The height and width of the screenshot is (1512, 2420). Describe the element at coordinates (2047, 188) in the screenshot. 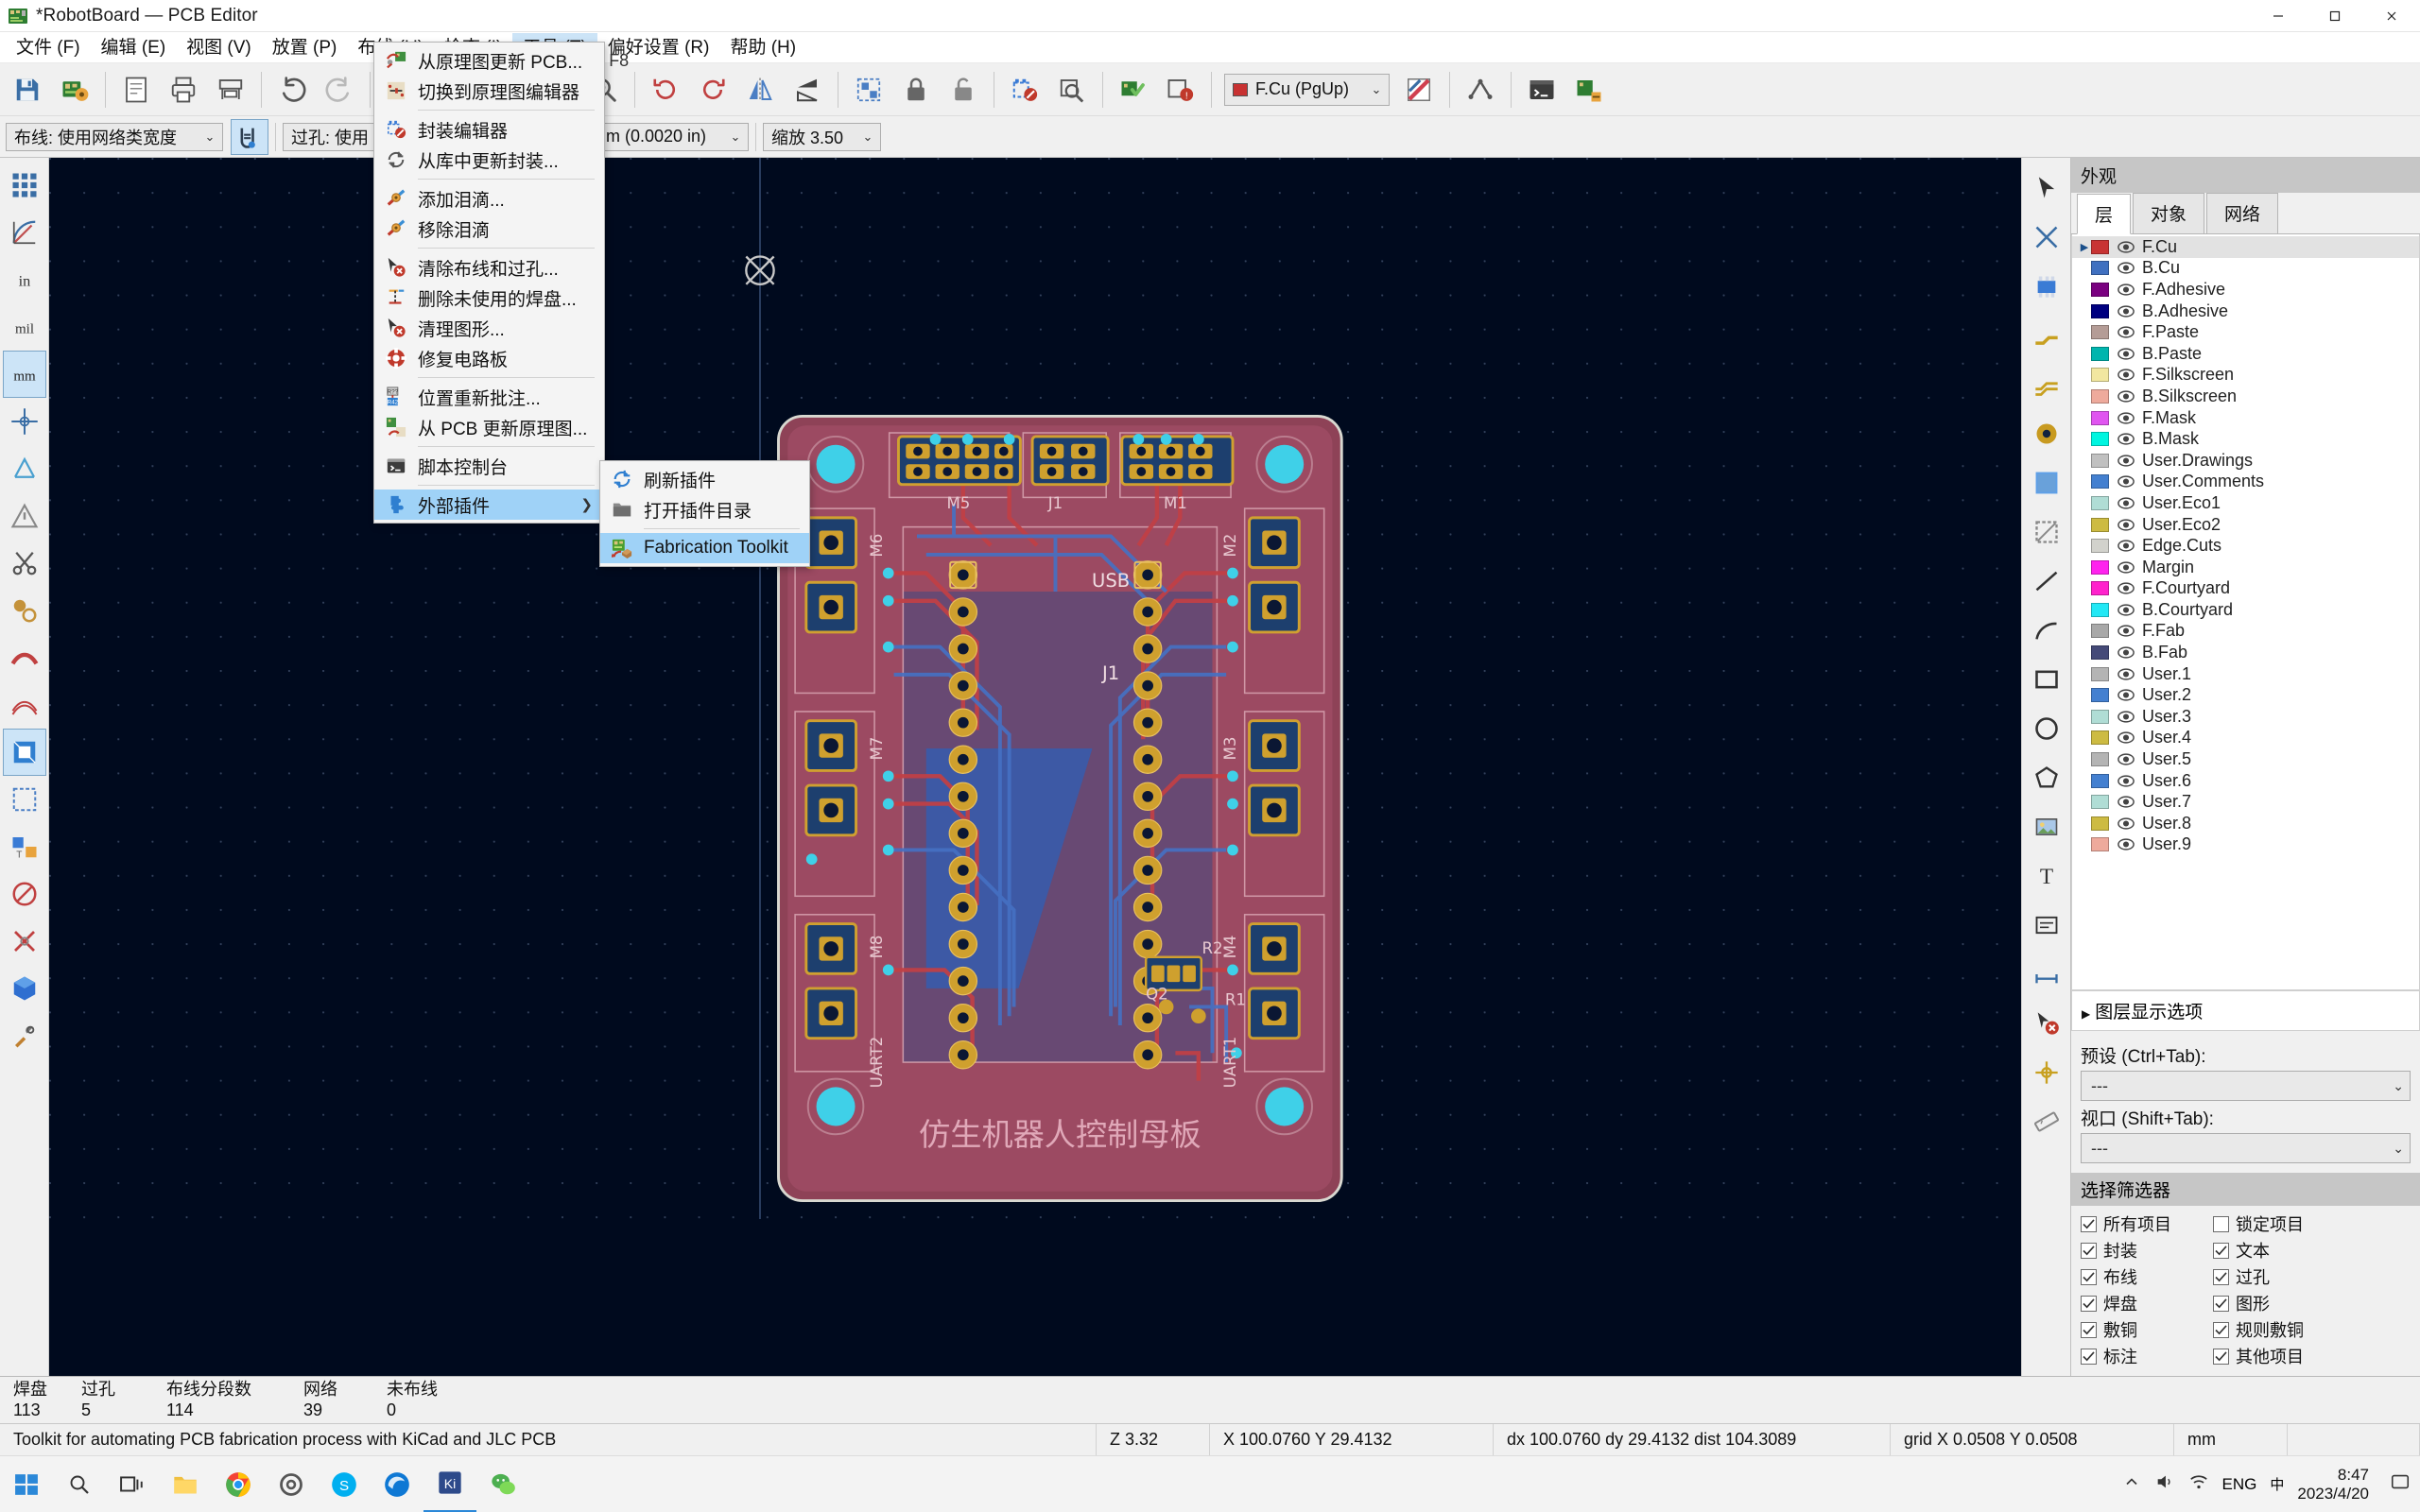

I see `select-tool-button` at that location.